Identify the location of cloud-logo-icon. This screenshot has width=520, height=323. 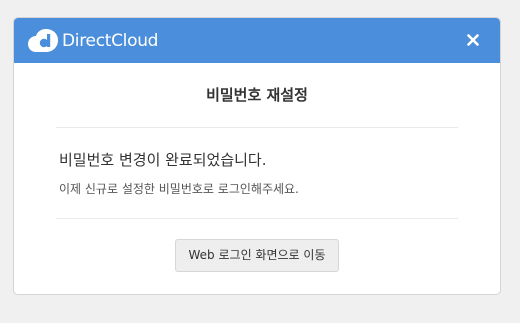
(43, 40).